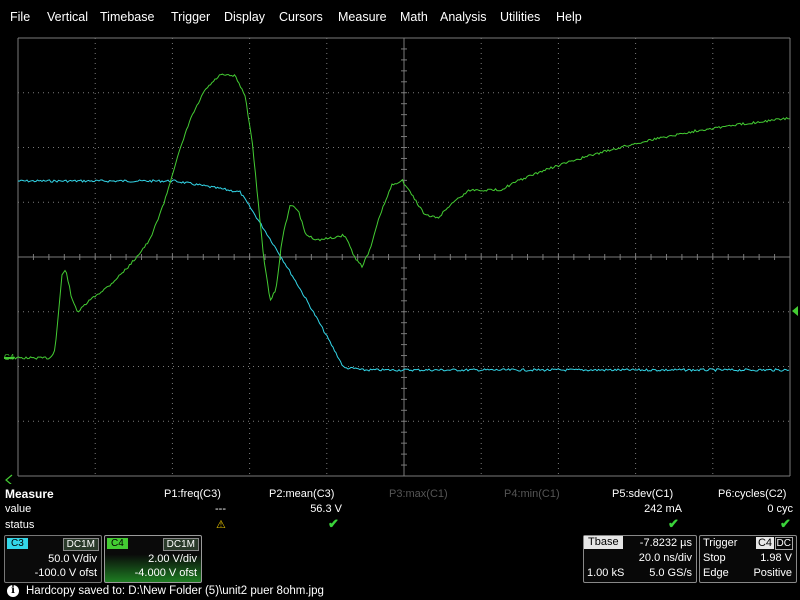 The image size is (800, 600). What do you see at coordinates (326, 509) in the screenshot?
I see `param-p2-value: 56.3 V` at bounding box center [326, 509].